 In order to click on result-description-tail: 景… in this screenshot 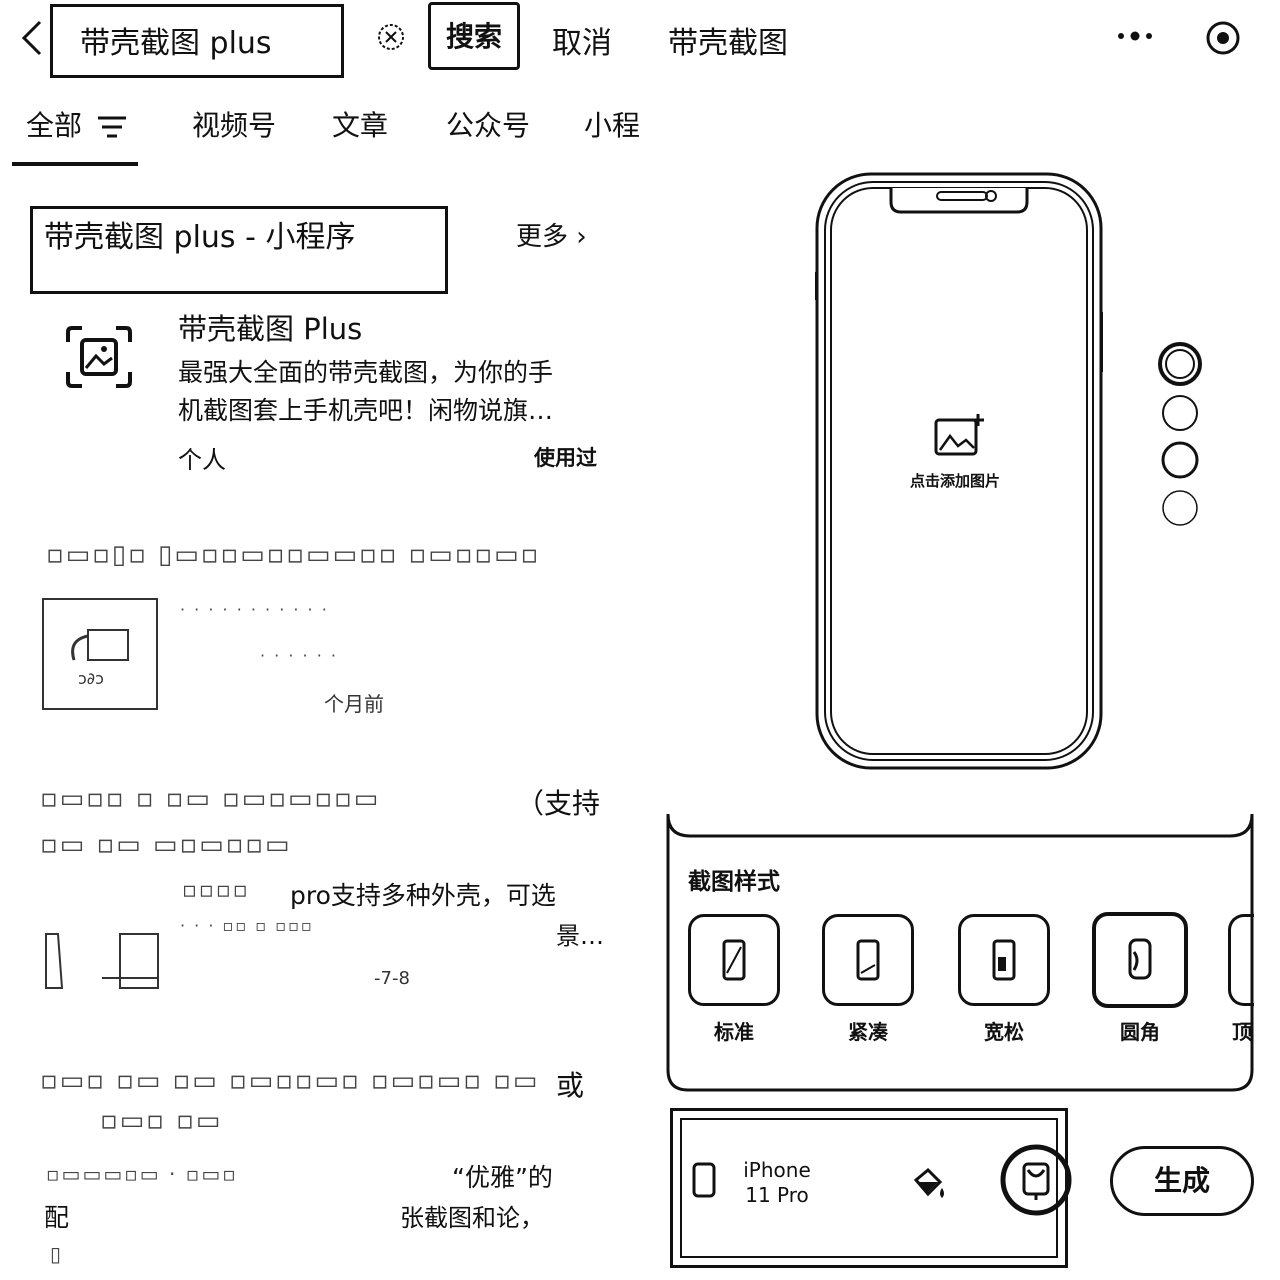, I will do `click(580, 936)`.